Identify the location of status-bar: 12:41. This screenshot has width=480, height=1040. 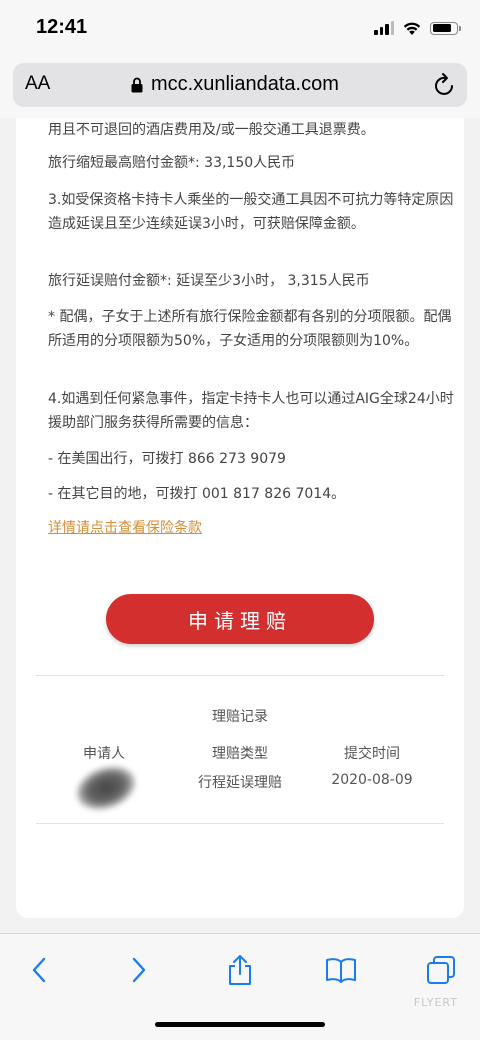
(240, 29).